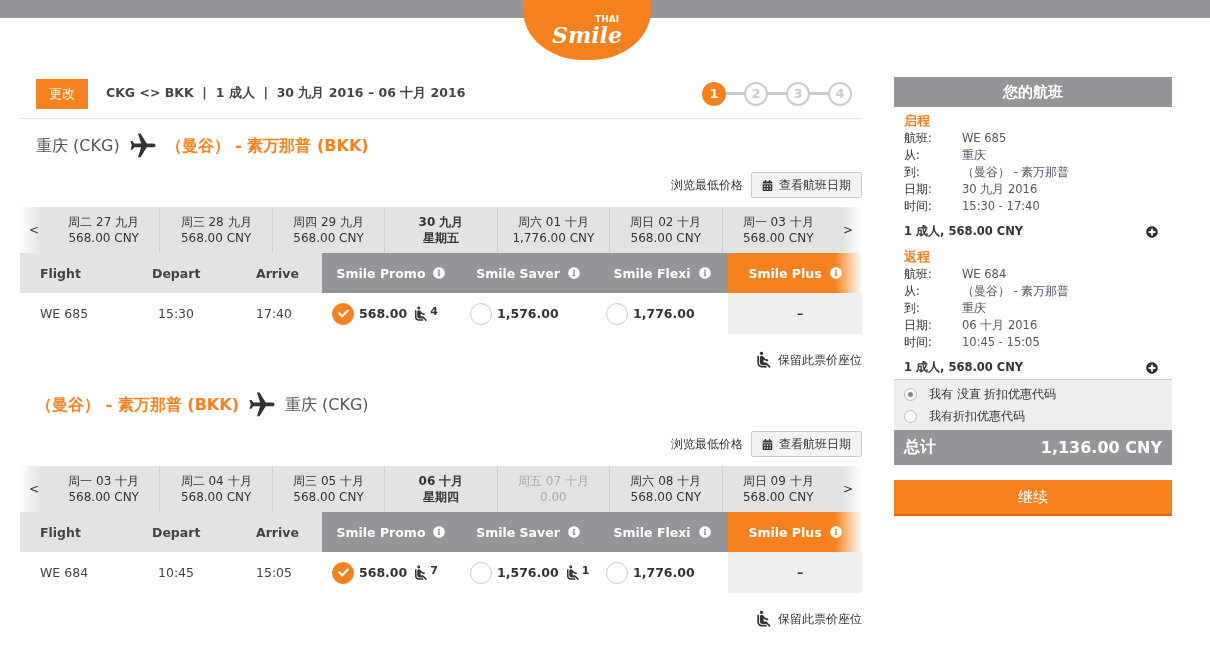  I want to click on destination-city: （曼谷） - 素万那普 (BKK), so click(267, 146).